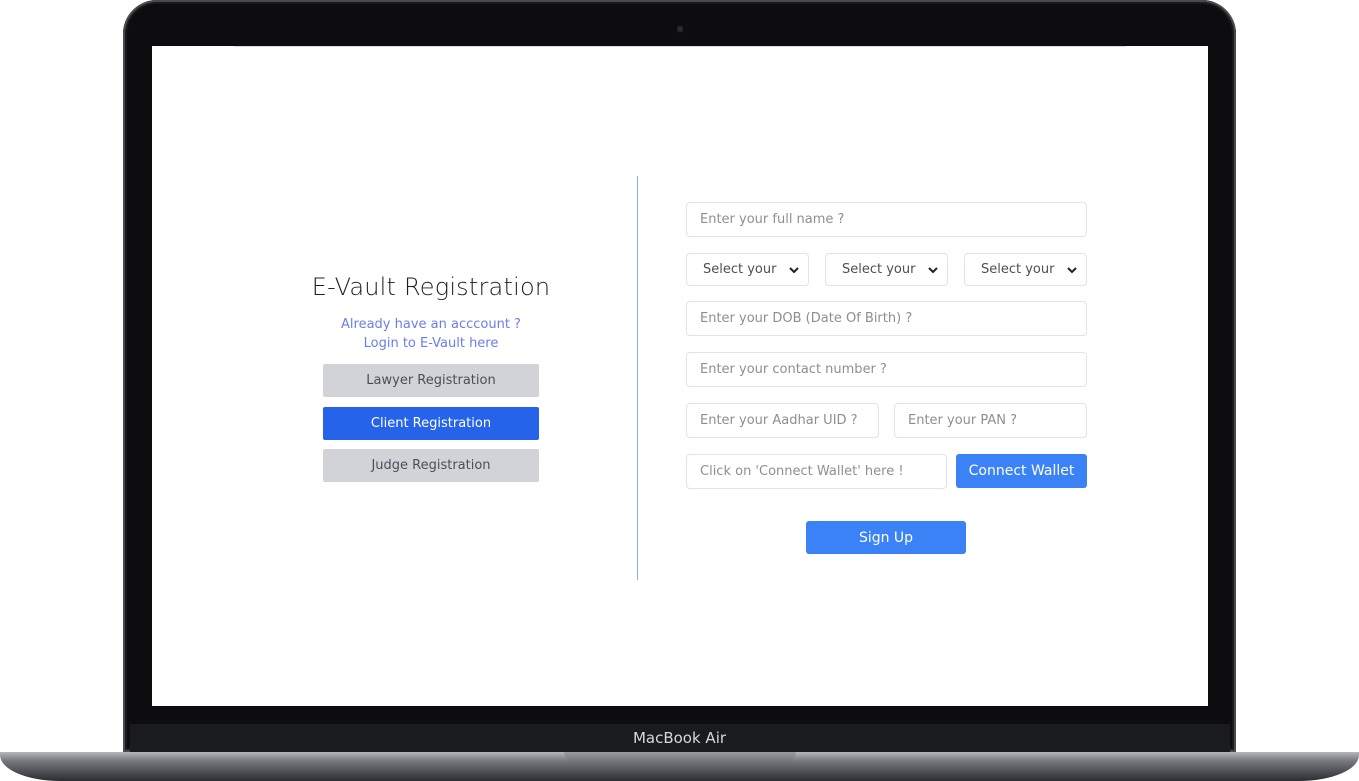  Describe the element at coordinates (431, 343) in the screenshot. I see `login-link-line2: Login to E-Vault here` at that location.